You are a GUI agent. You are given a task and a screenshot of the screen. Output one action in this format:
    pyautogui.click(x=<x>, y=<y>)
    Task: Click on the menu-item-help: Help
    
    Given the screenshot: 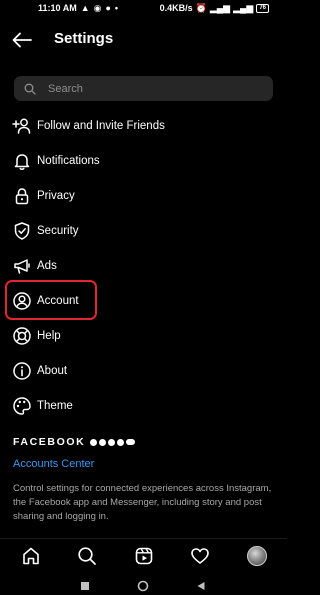 What is the action you would take?
    pyautogui.click(x=143, y=336)
    